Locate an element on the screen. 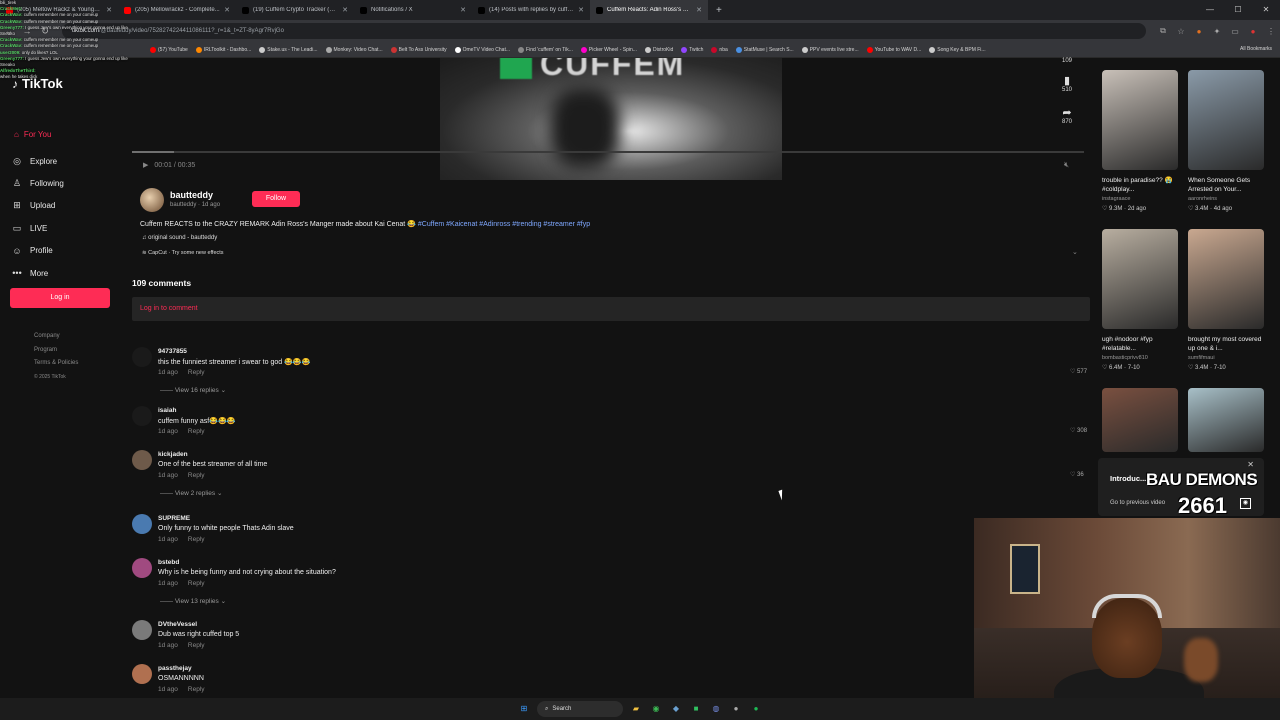 Image resolution: width=1280 pixels, height=720 pixels. view-replies: —— View 2 replies ⌄ is located at coordinates (191, 493).